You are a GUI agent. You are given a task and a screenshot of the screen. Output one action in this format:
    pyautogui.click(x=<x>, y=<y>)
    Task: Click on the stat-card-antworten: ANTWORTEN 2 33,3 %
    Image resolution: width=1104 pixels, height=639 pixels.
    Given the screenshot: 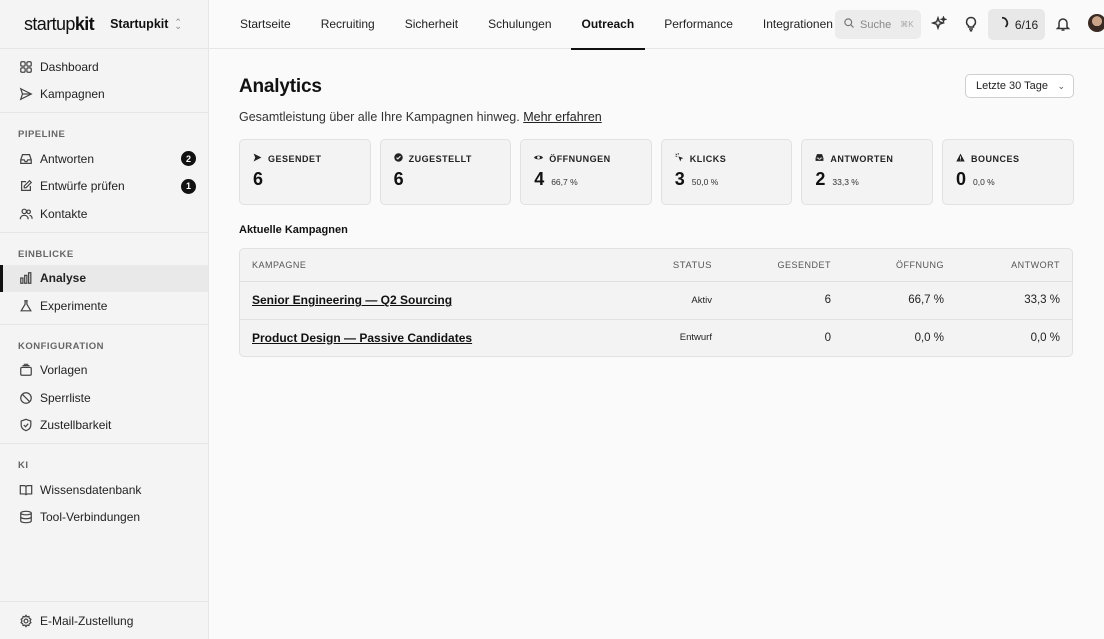 What is the action you would take?
    pyautogui.click(x=867, y=172)
    